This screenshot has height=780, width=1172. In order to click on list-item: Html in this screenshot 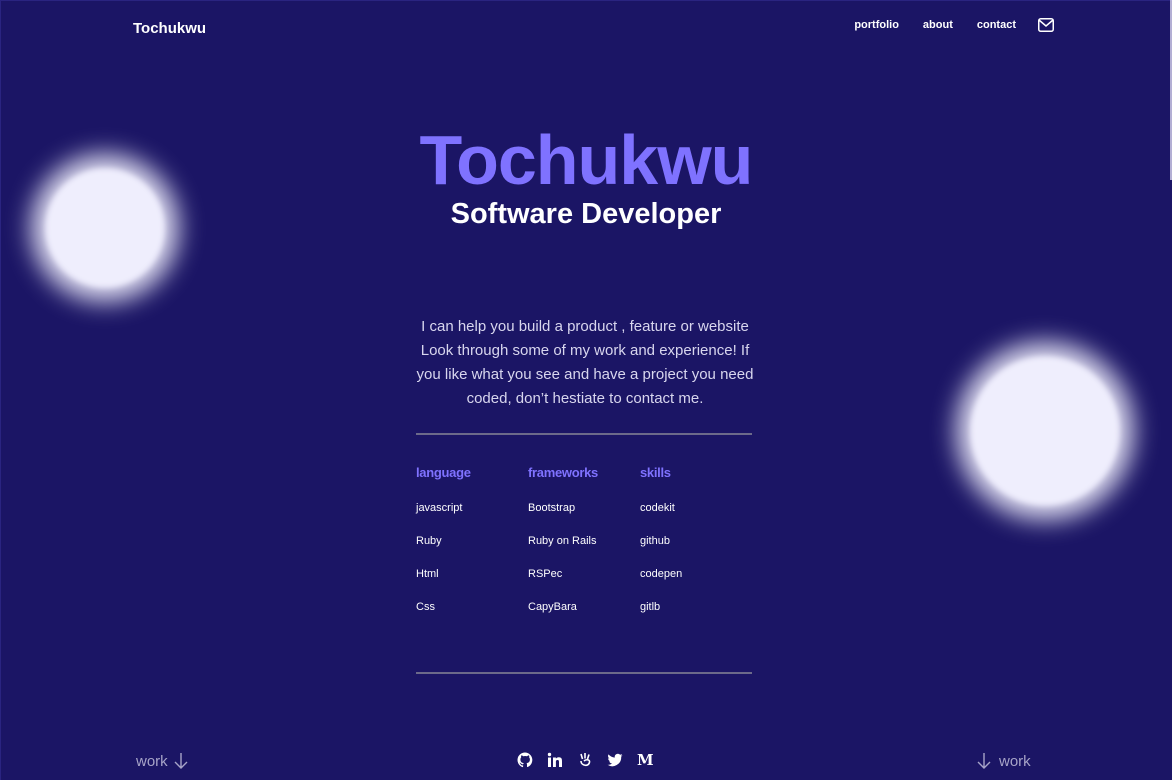, I will do `click(427, 574)`.